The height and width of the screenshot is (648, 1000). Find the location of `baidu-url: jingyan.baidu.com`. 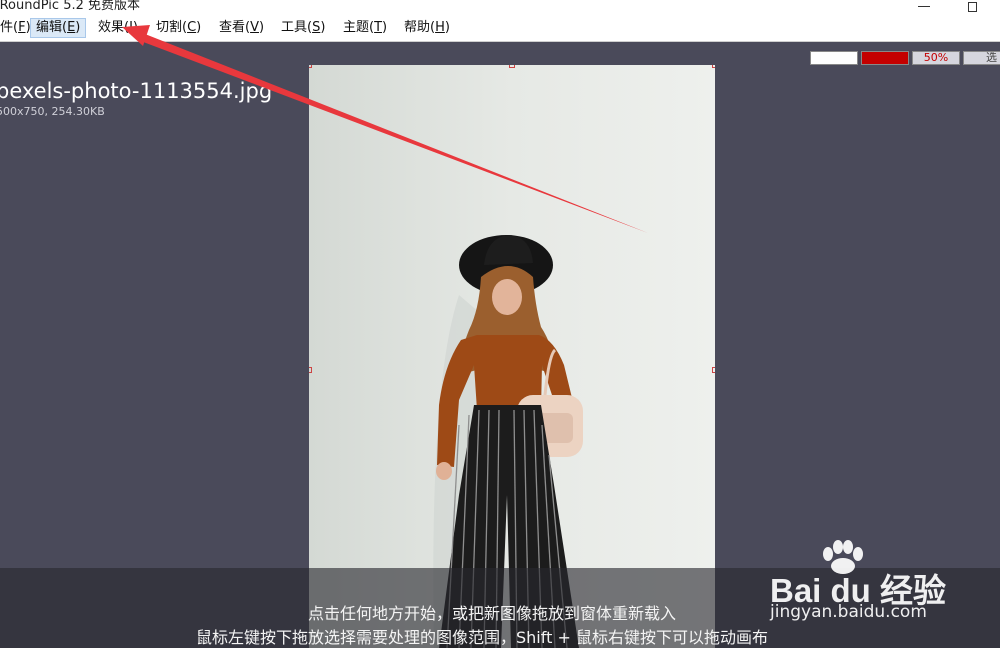

baidu-url: jingyan.baidu.com is located at coordinates (848, 612).